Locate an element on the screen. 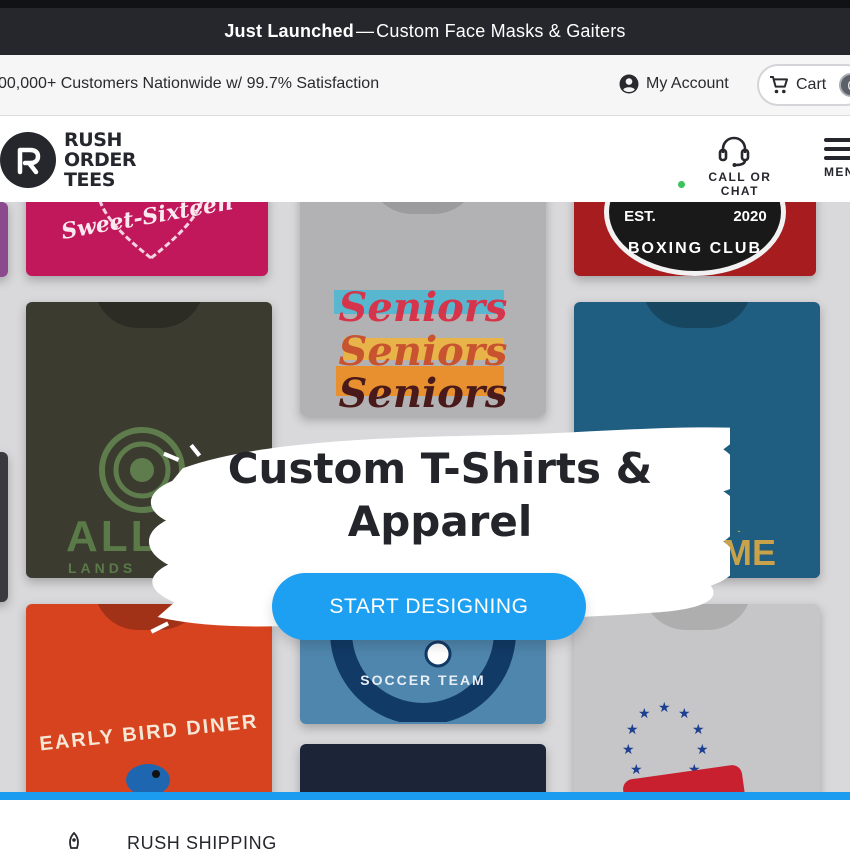 The height and width of the screenshot is (850, 850). logo-line-2: ORDER is located at coordinates (100, 160).